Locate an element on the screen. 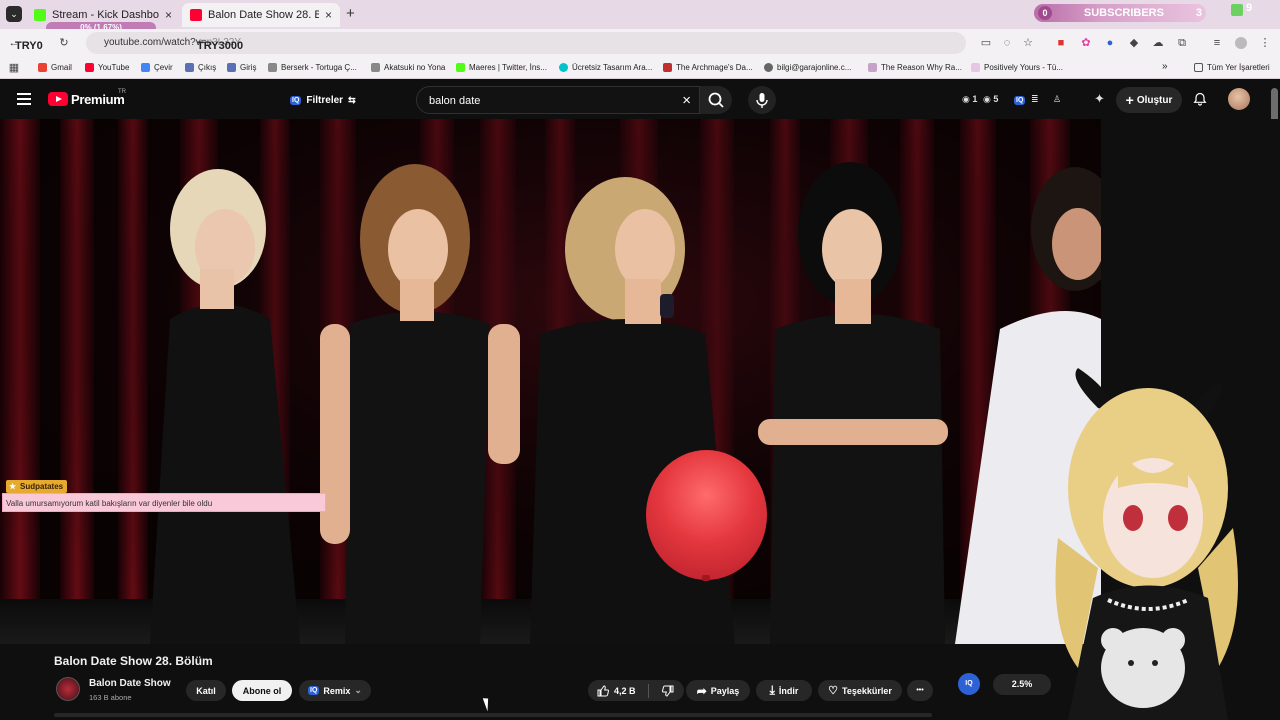 This screenshot has width=1280, height=720. eye-counter: ◉ 1 is located at coordinates (970, 99).